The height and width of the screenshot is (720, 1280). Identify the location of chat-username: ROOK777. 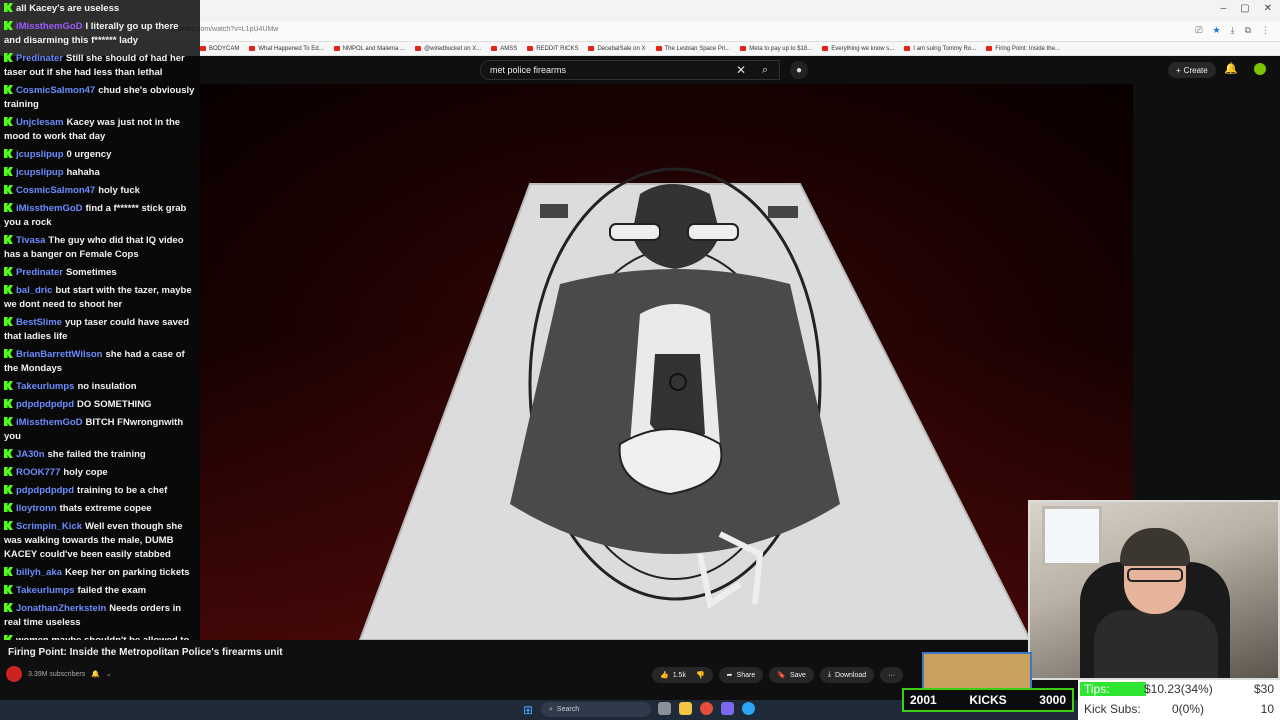
(38, 472).